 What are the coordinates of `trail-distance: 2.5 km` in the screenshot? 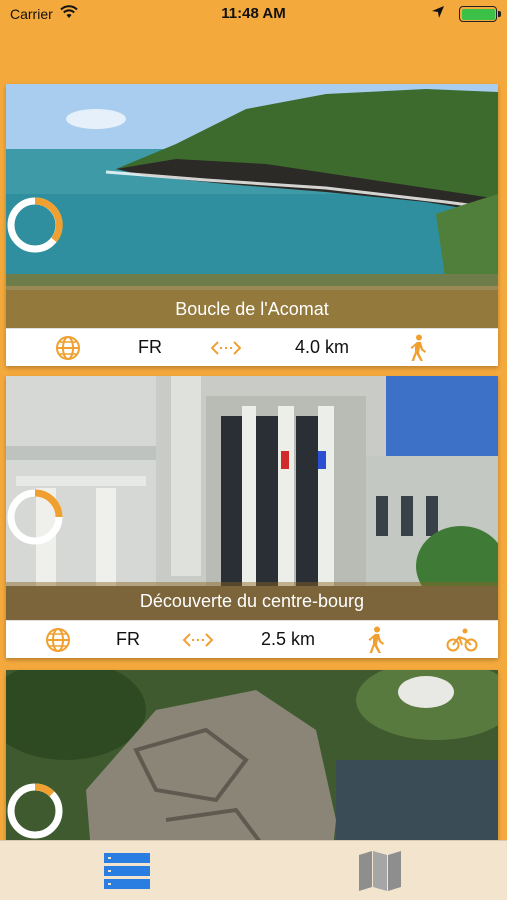 It's located at (288, 639).